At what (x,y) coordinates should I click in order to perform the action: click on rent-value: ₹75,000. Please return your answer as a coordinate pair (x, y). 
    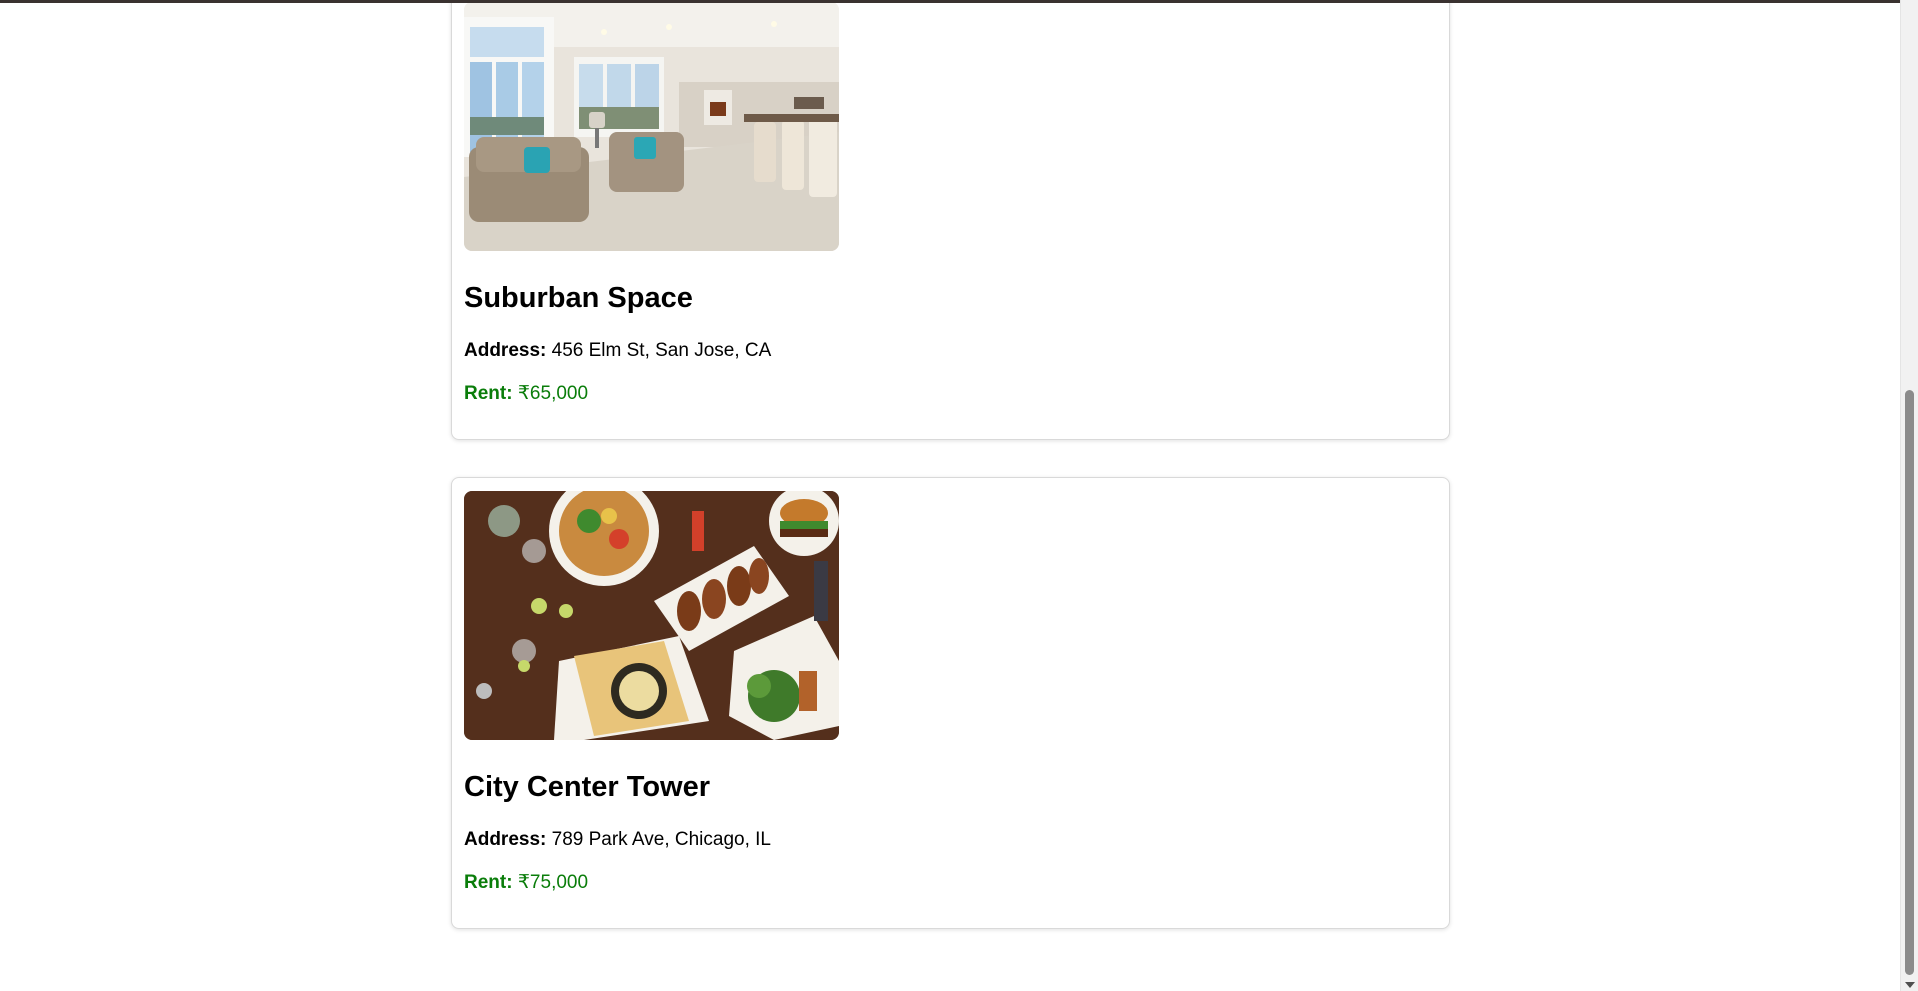
    Looking at the image, I should click on (553, 882).